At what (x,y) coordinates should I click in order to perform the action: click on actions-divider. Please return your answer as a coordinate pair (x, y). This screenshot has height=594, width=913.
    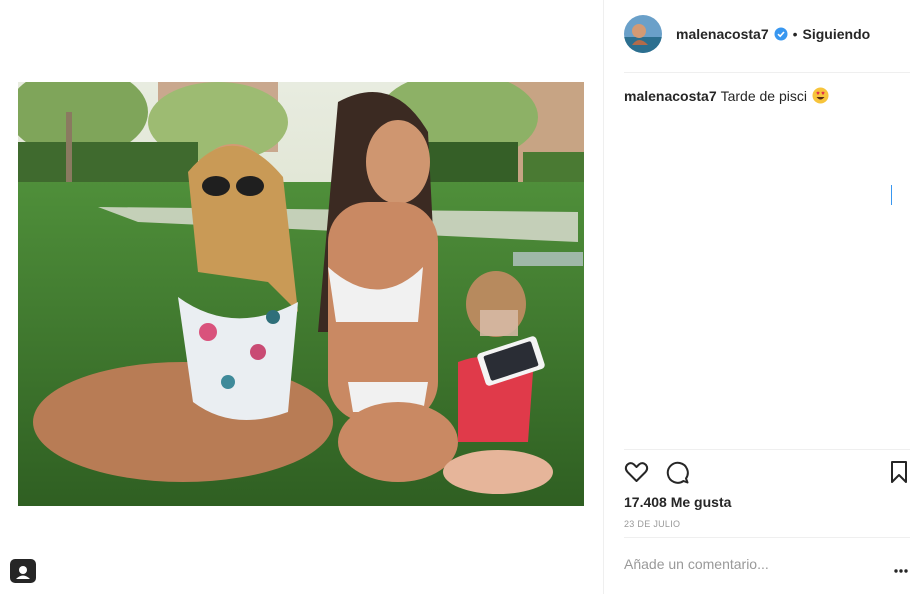
    Looking at the image, I should click on (767, 449).